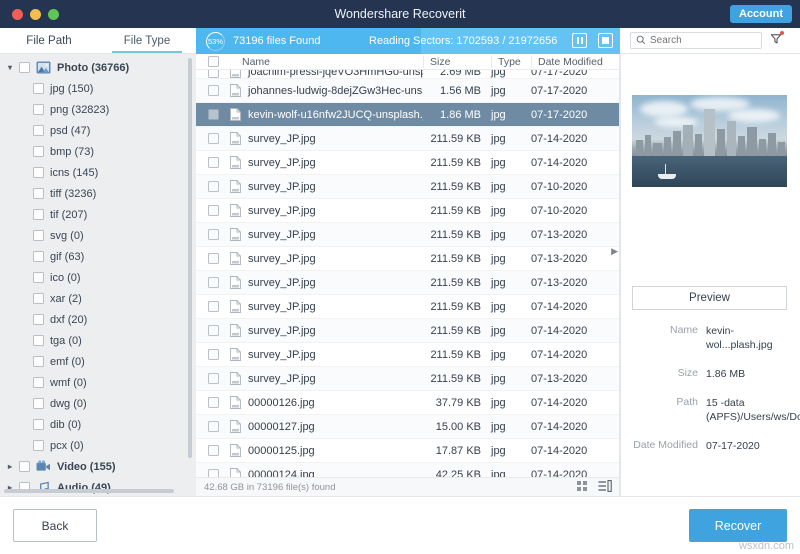 This screenshot has height=554, width=800. Describe the element at coordinates (13, 466) in the screenshot. I see `chevron-right-icon: ▸` at that location.